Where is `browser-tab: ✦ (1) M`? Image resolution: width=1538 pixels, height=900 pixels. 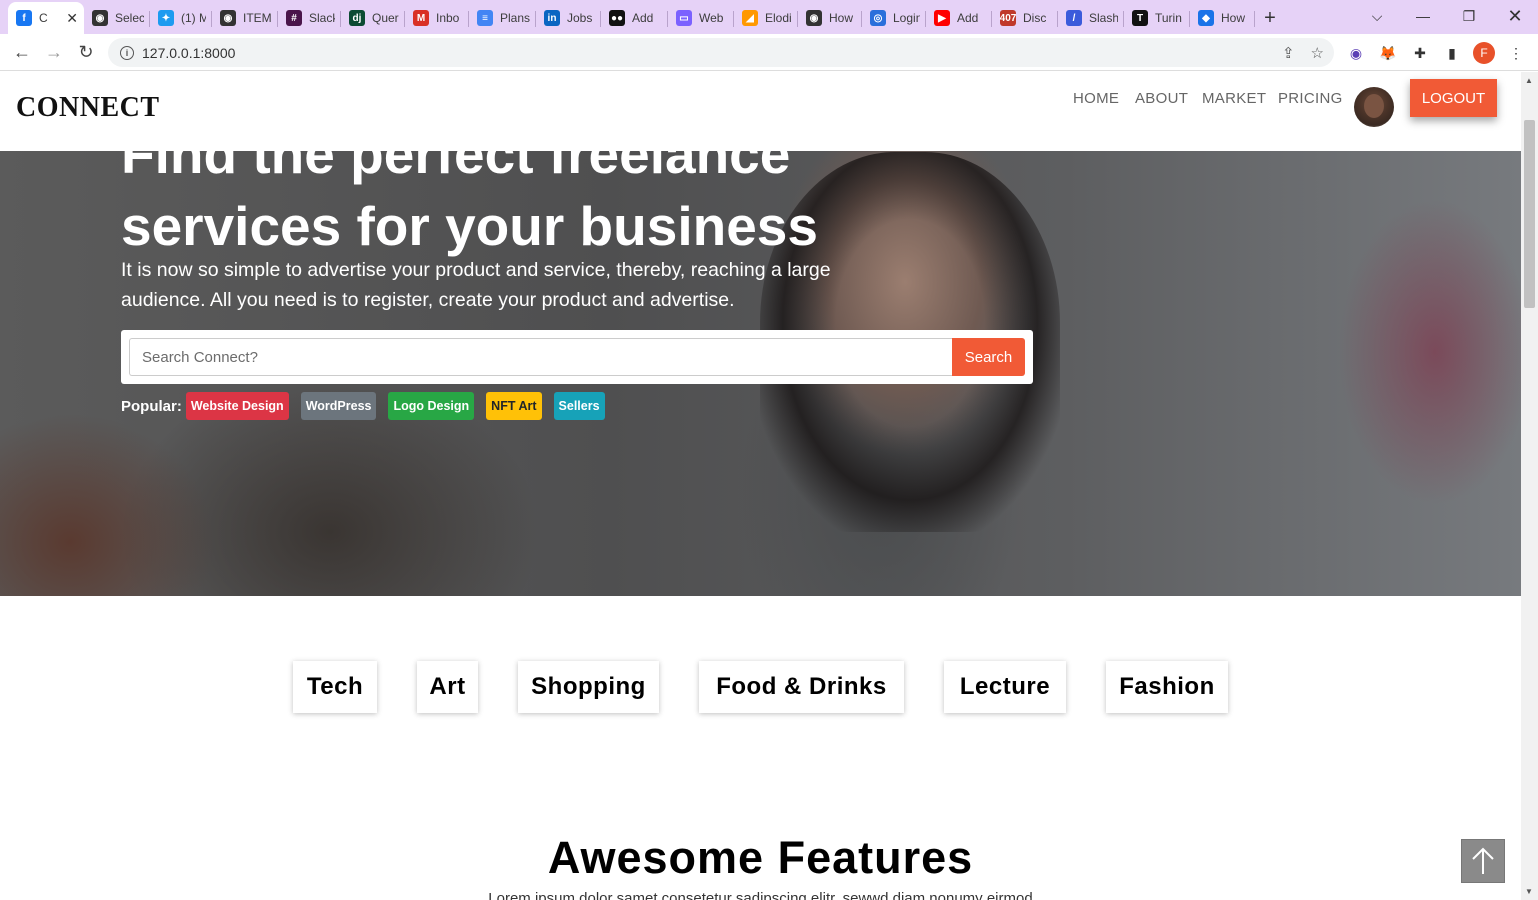
browser-tab: ✦ (1) M is located at coordinates (181, 18).